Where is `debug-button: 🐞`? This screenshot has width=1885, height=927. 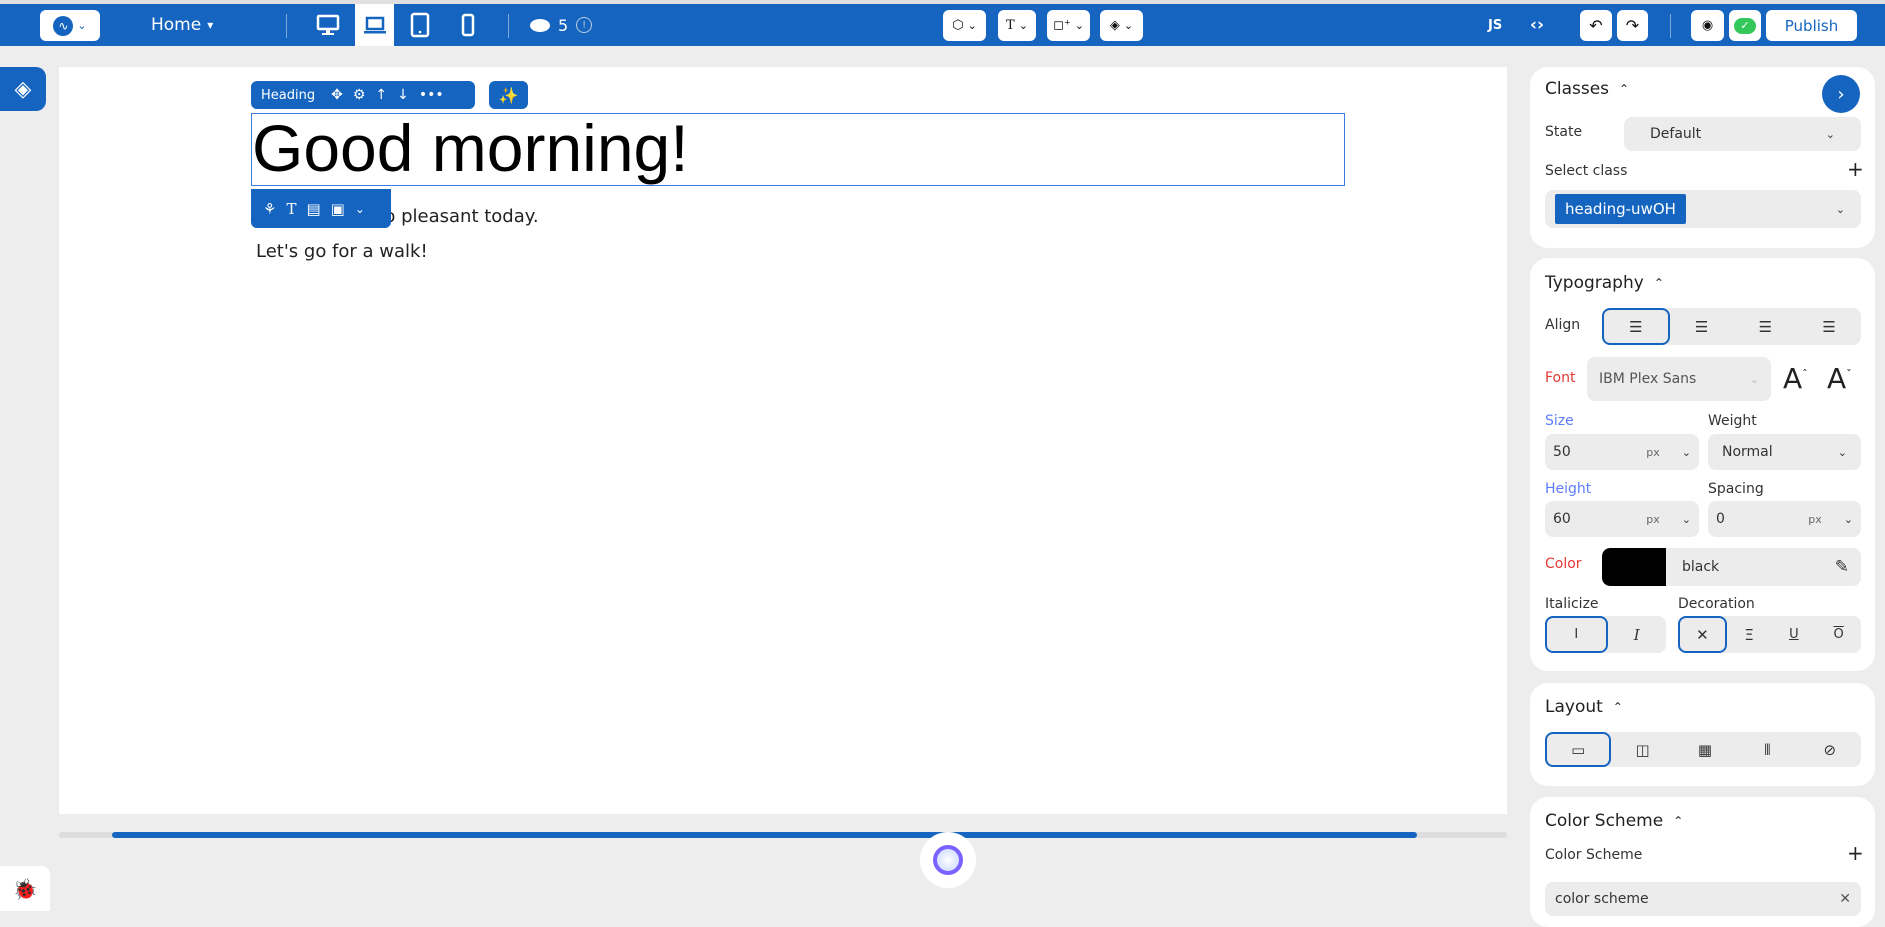 debug-button: 🐞 is located at coordinates (25, 888).